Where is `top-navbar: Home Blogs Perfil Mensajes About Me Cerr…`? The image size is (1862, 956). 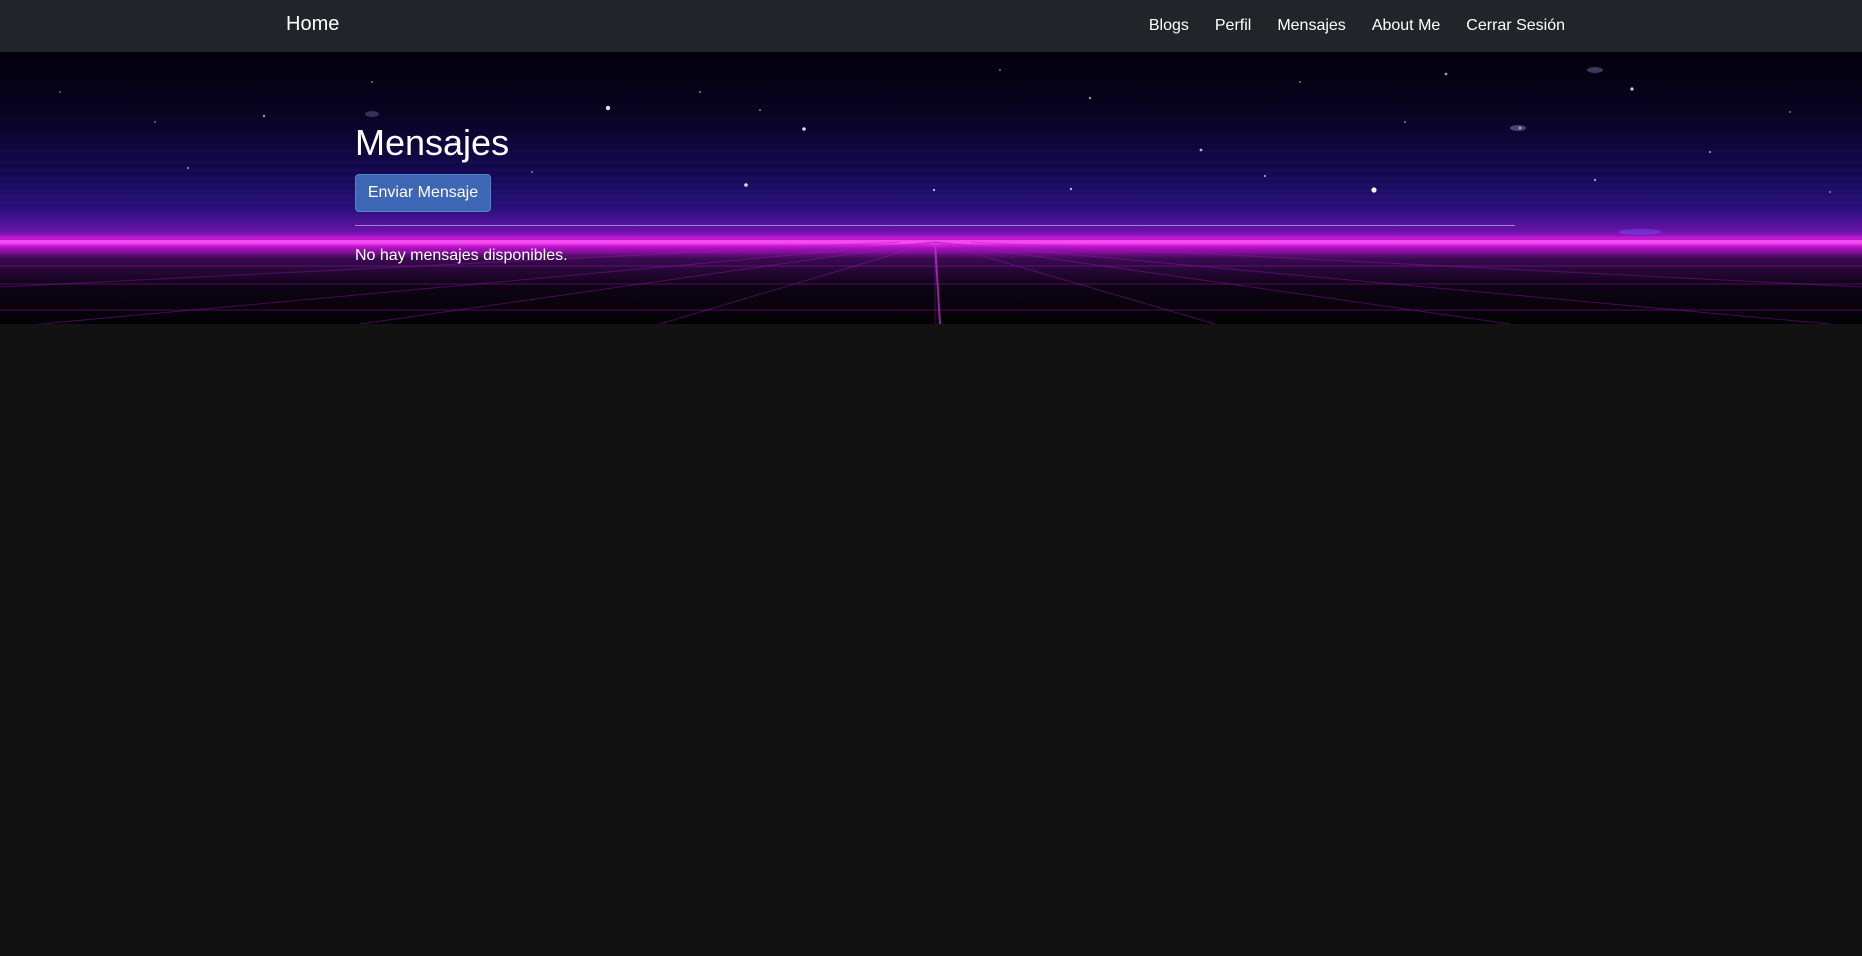 top-navbar: Home Blogs Perfil Mensajes About Me Cerr… is located at coordinates (931, 26).